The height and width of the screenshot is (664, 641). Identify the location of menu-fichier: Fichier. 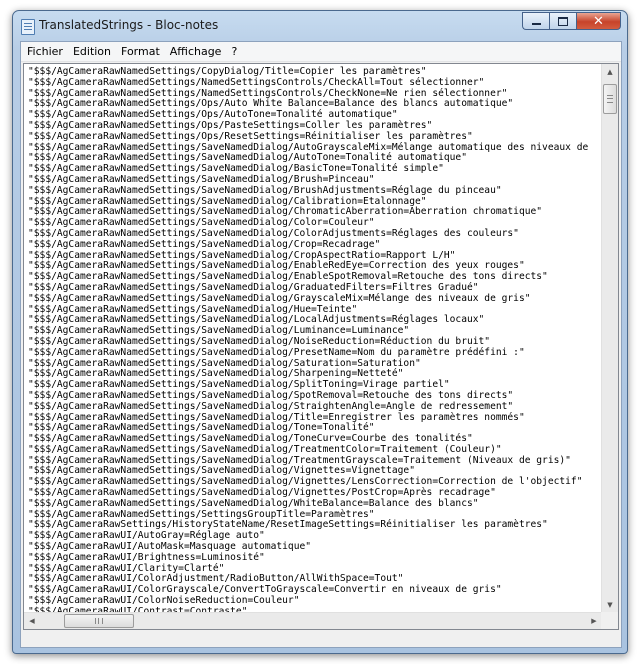
(45, 51).